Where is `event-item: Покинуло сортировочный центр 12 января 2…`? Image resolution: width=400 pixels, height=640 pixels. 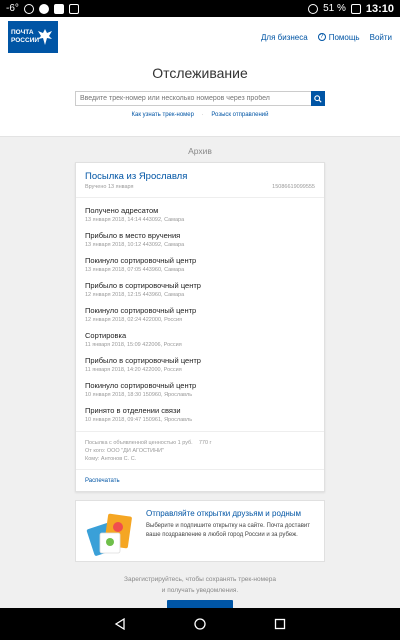
event-item: Покинуло сортировочный центр 12 января 2… is located at coordinates (201, 318).